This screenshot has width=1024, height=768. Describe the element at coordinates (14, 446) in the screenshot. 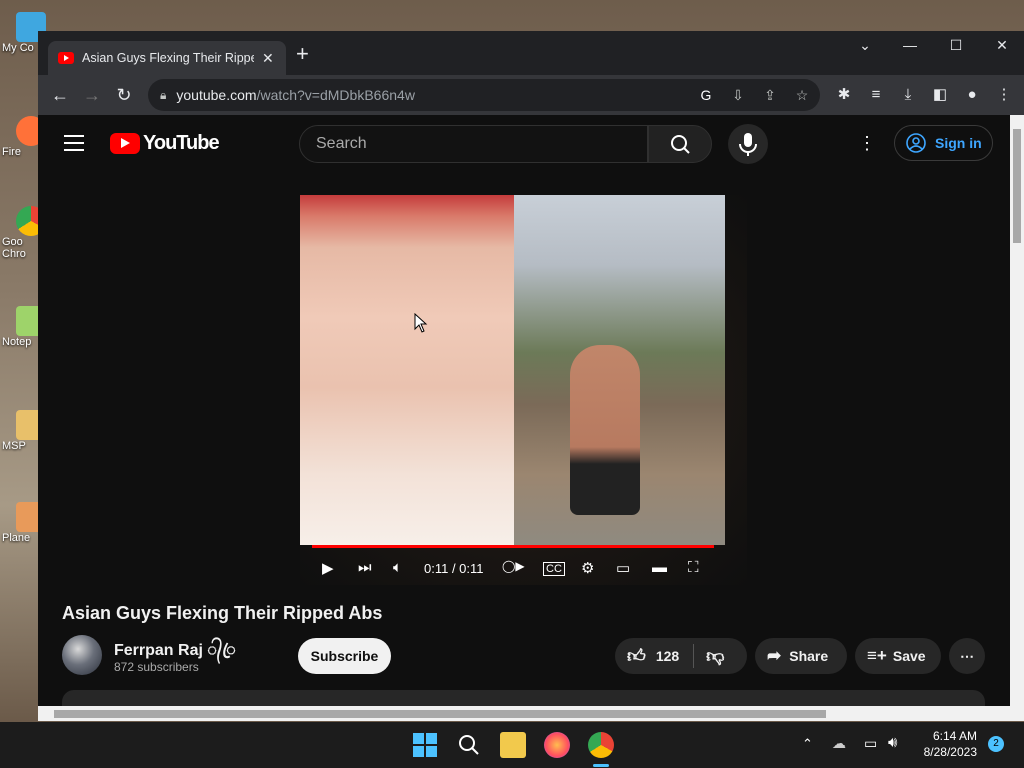

I see `desktop-icon-label: MSP` at that location.